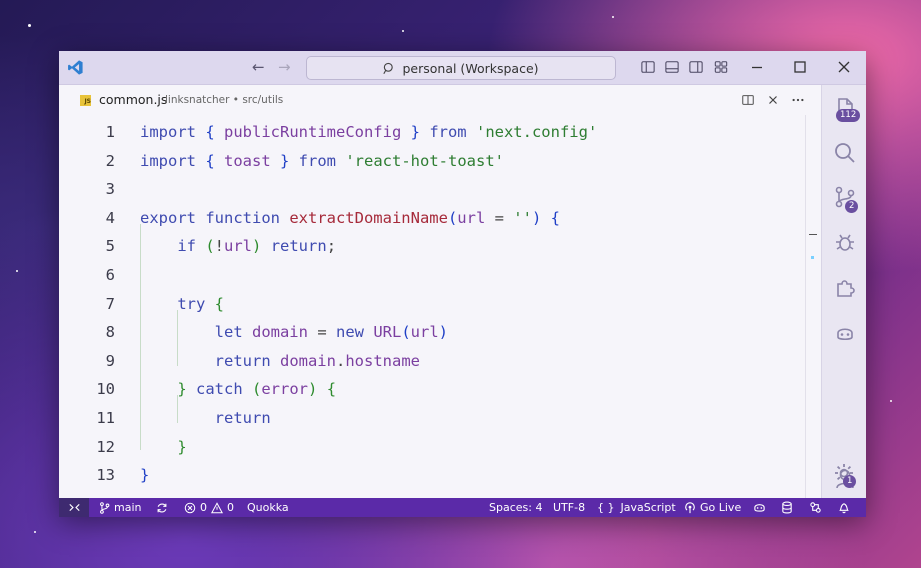  What do you see at coordinates (128, 507) in the screenshot?
I see `branch-name: main` at bounding box center [128, 507].